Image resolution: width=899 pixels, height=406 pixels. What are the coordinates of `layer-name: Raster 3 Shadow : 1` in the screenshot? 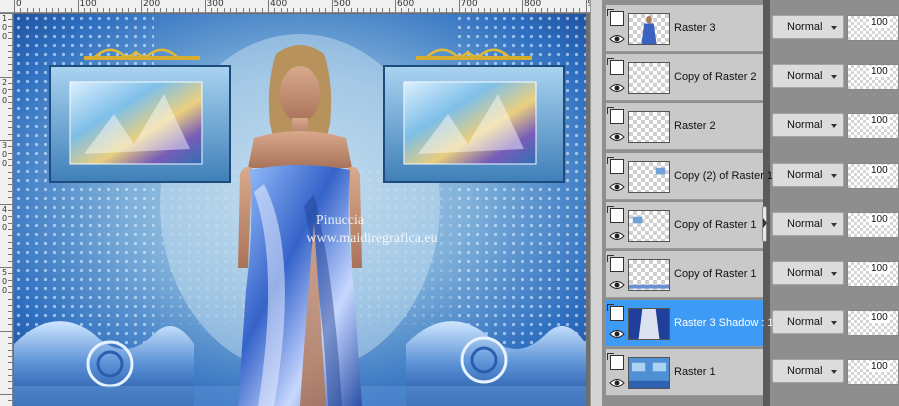 It's located at (724, 323).